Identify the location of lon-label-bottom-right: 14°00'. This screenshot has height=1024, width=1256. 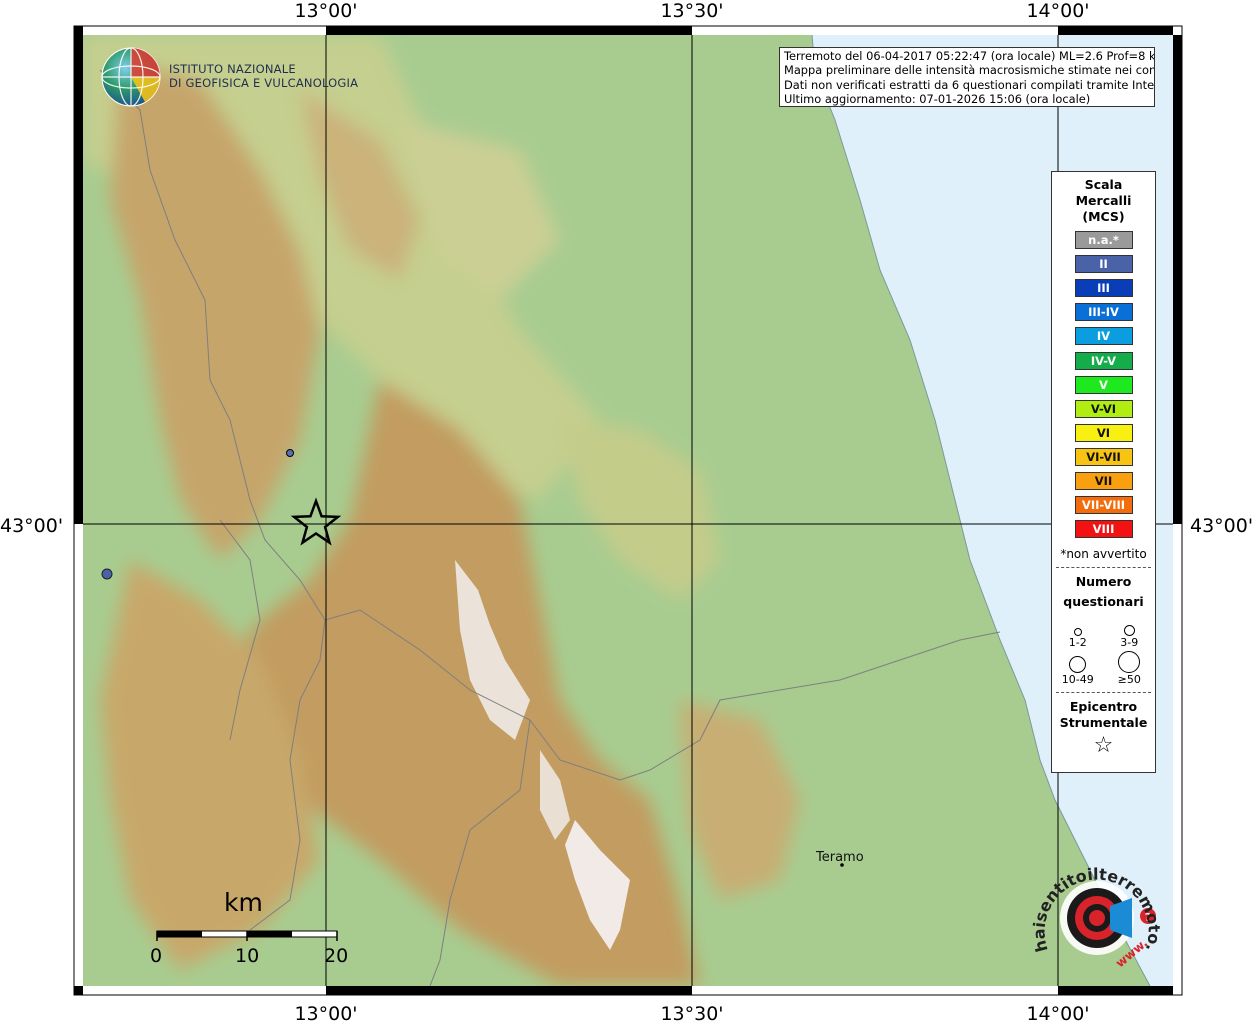
(1057, 1013).